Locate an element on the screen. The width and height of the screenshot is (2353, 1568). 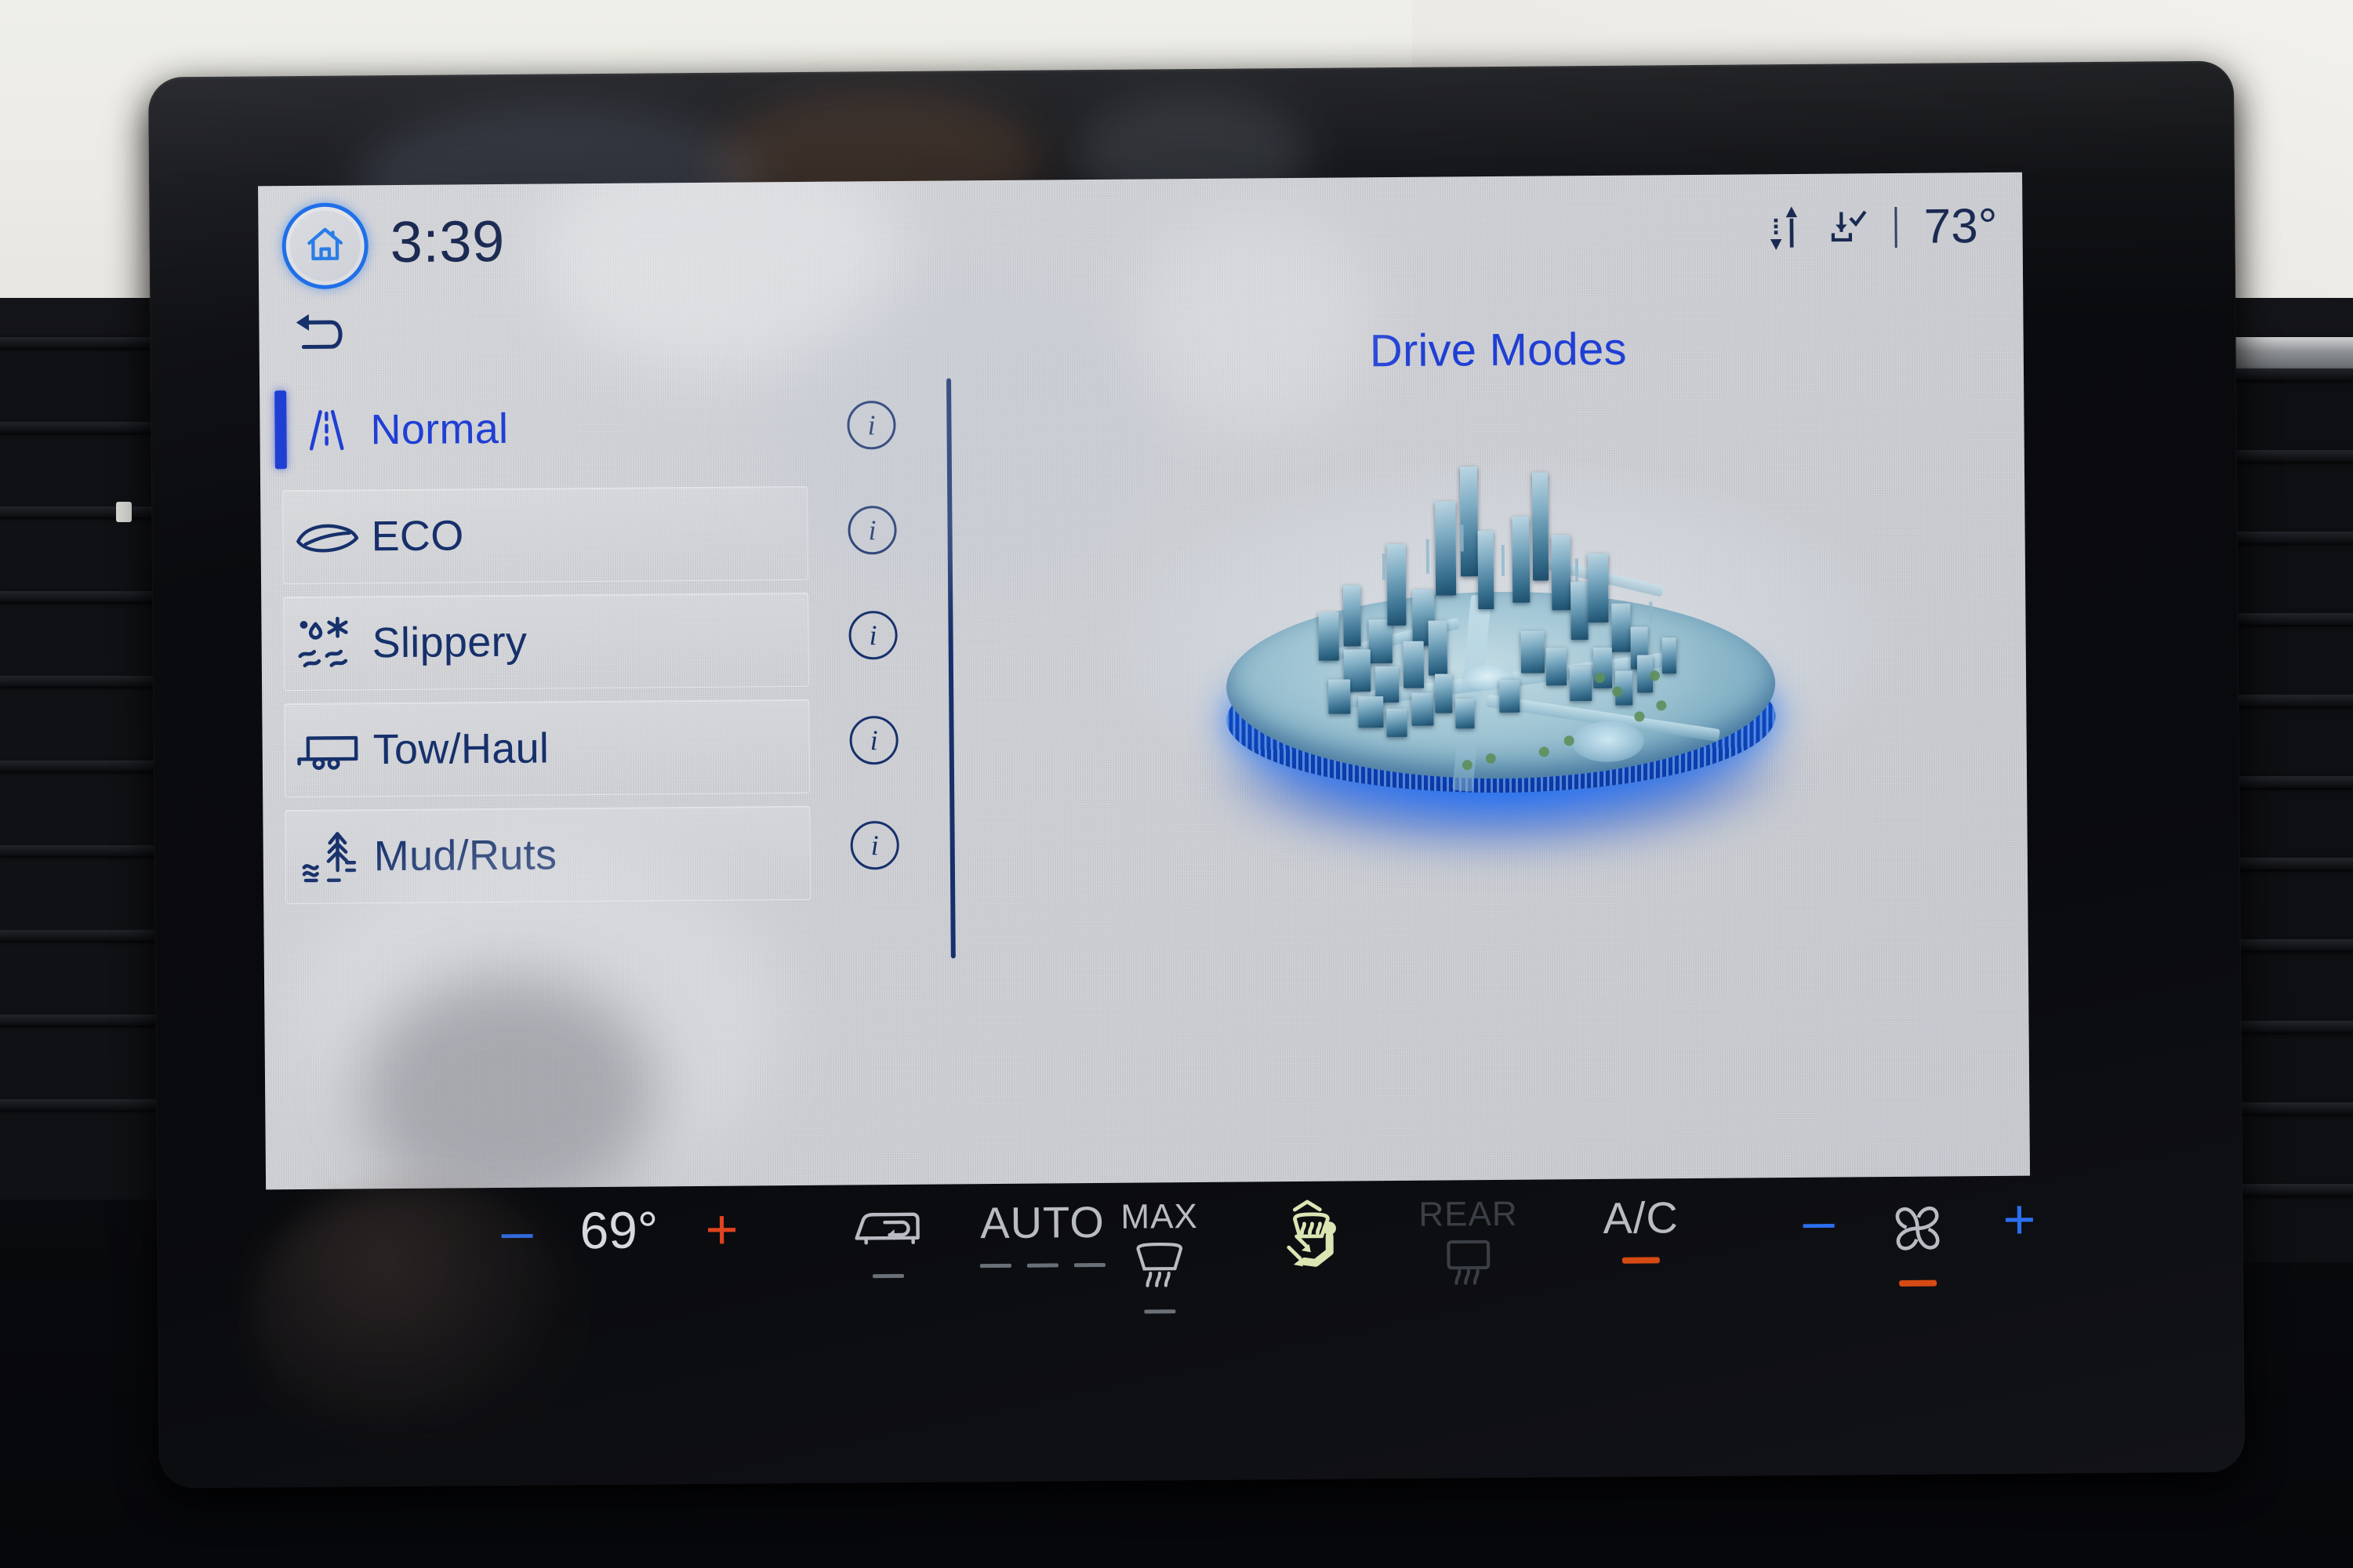
temp-increase-label: + is located at coordinates (722, 1229).